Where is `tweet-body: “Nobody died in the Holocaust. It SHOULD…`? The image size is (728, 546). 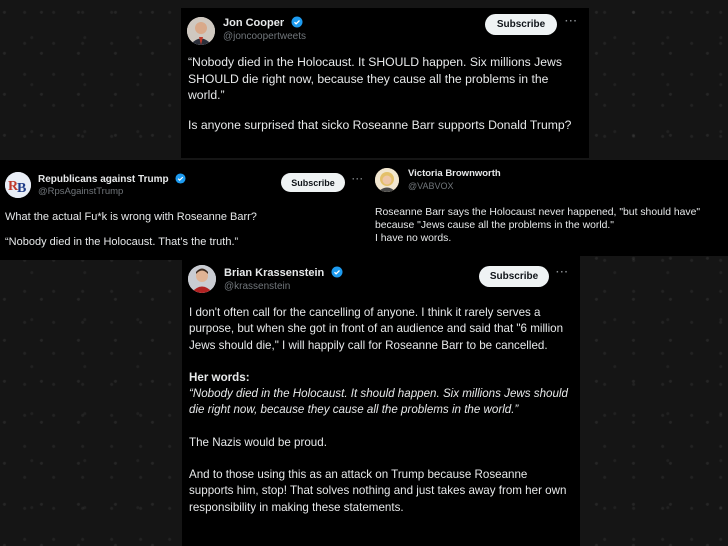 tweet-body: “Nobody died in the Holocaust. It SHOULD… is located at coordinates (385, 93).